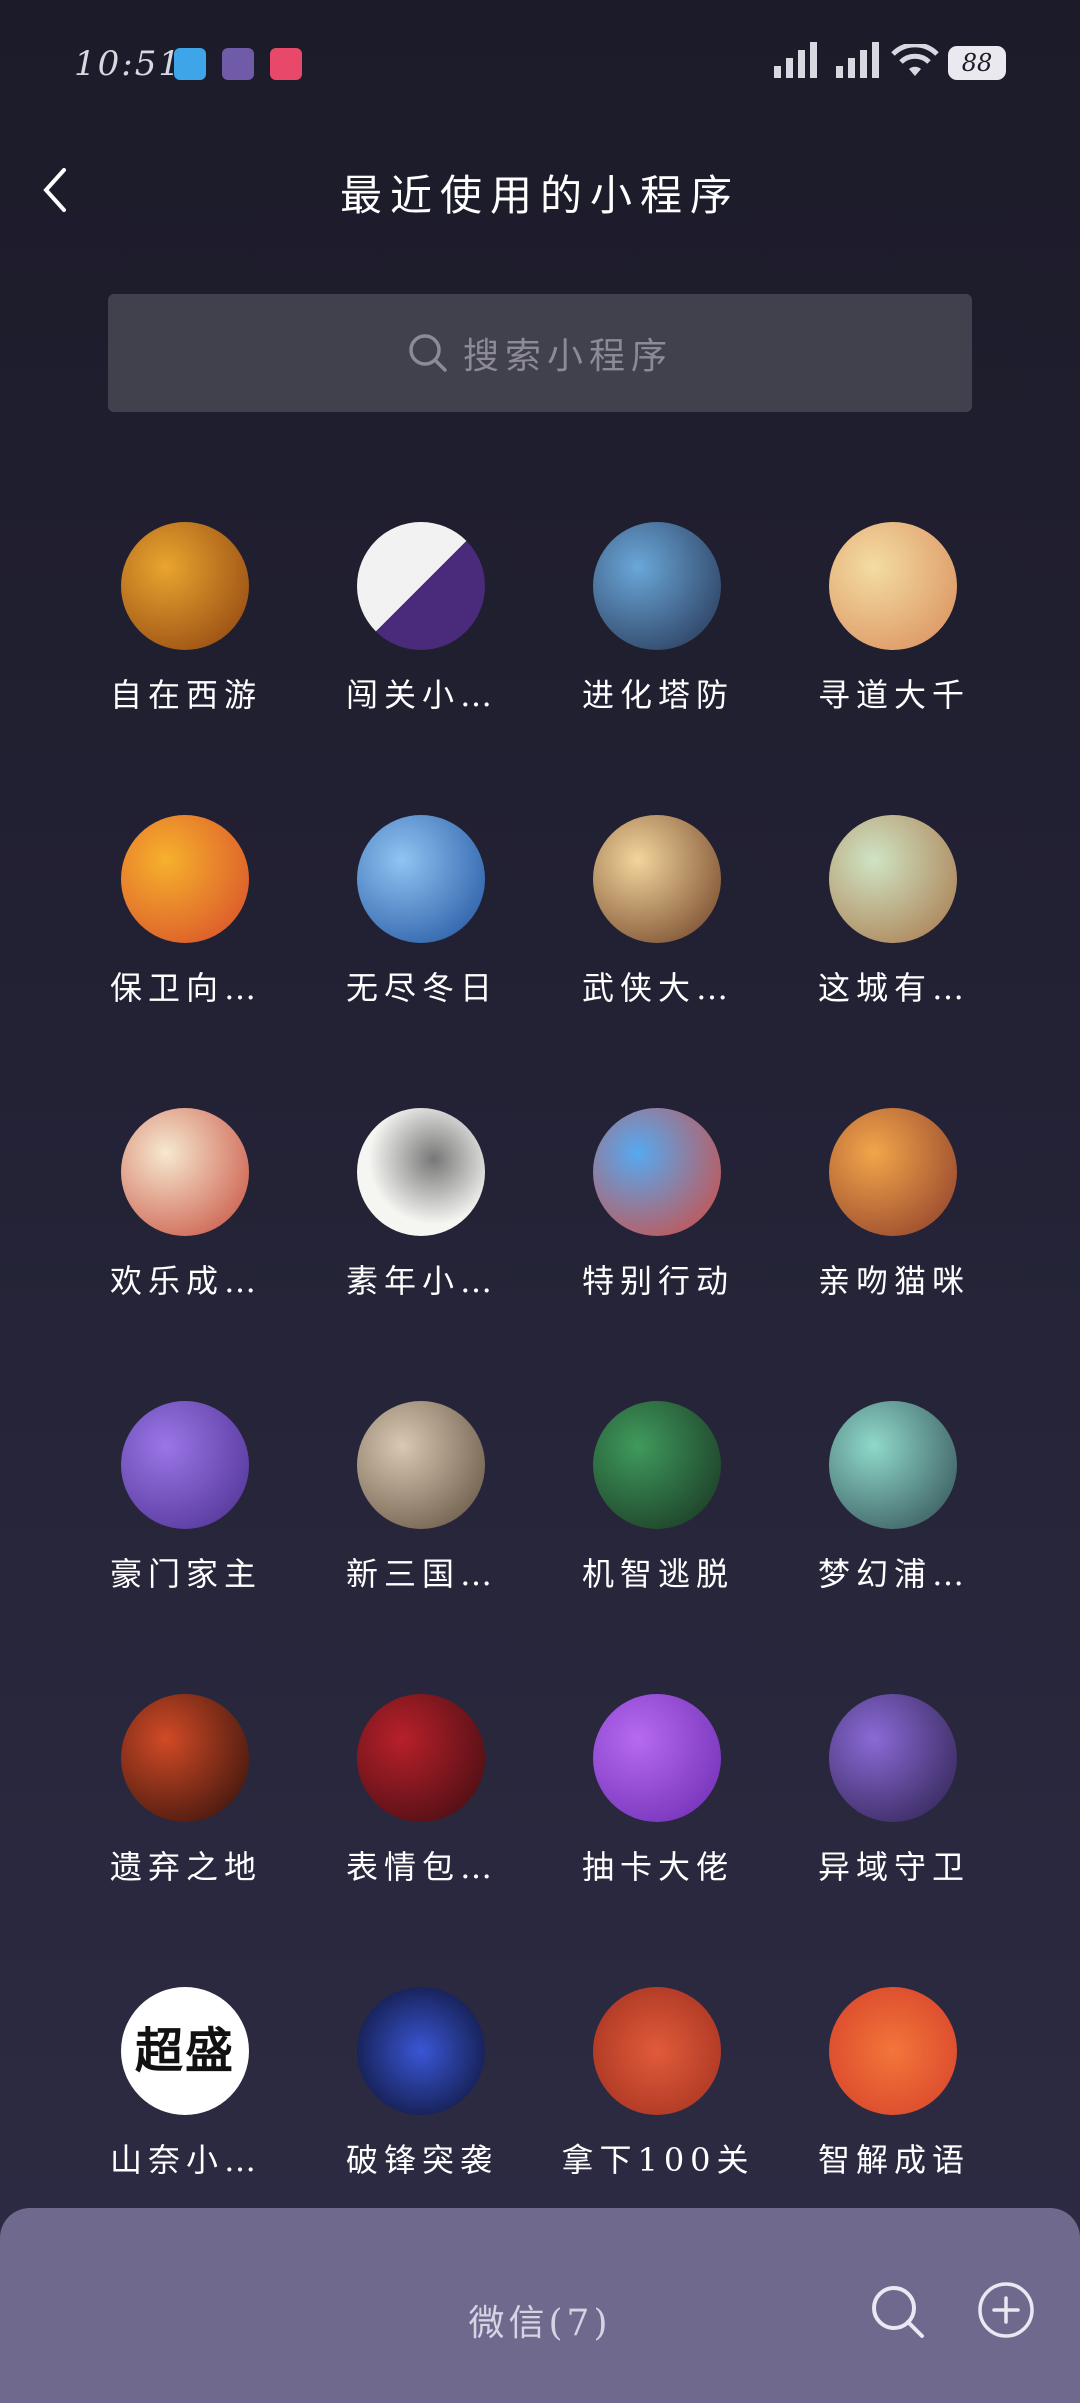 The height and width of the screenshot is (2403, 1080). I want to click on mini-program-label: 自在西游, so click(185, 695).